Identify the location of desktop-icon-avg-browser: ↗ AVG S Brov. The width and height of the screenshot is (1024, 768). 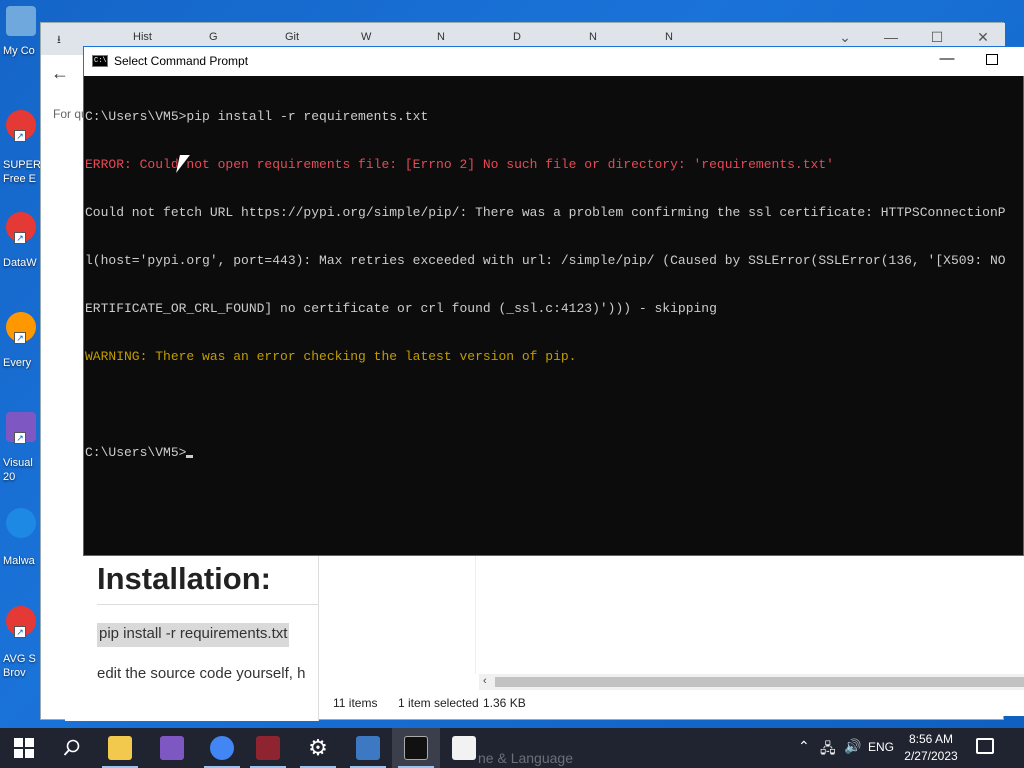
(20, 640).